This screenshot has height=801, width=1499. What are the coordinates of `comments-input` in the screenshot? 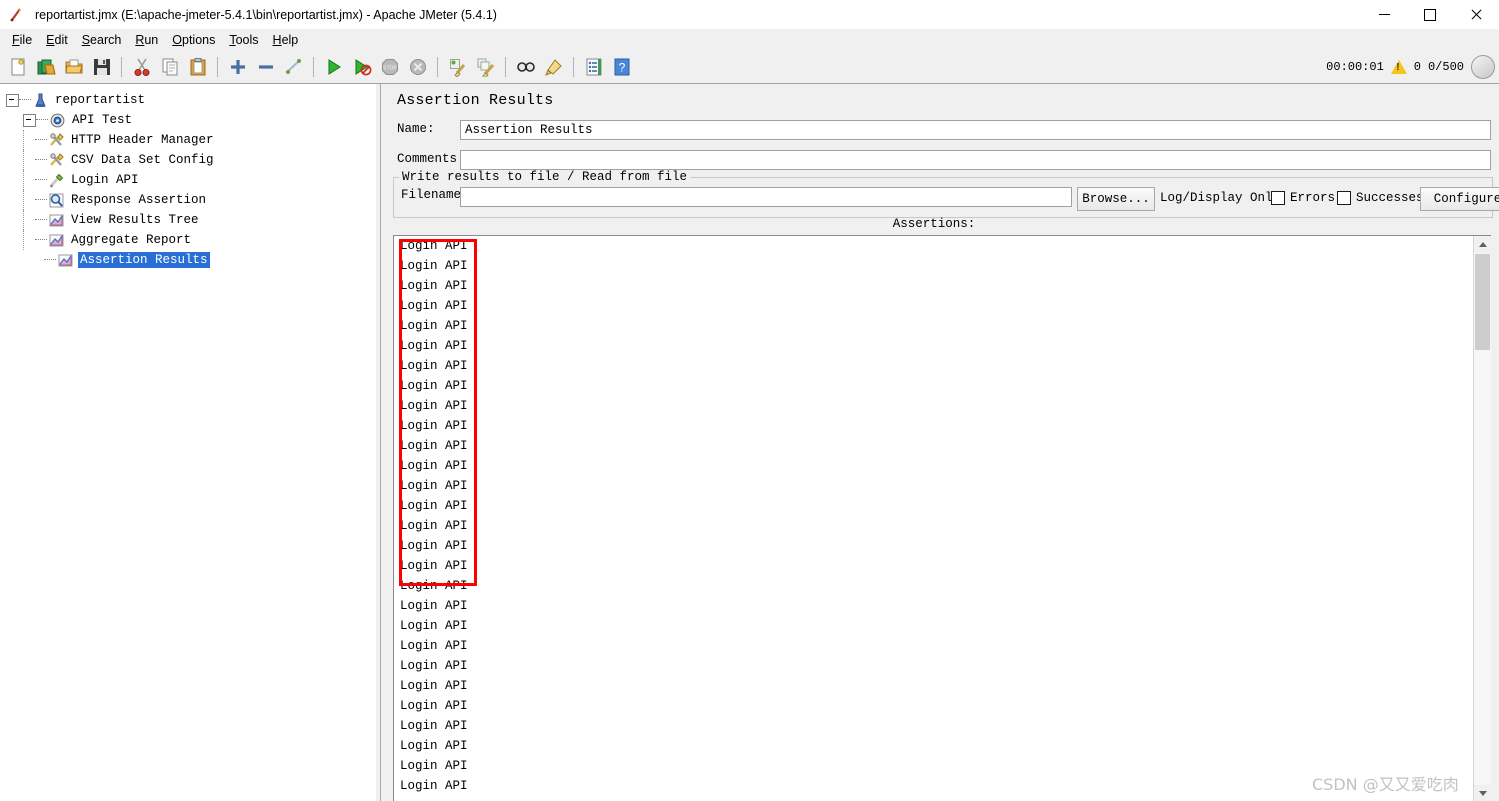 It's located at (975, 160).